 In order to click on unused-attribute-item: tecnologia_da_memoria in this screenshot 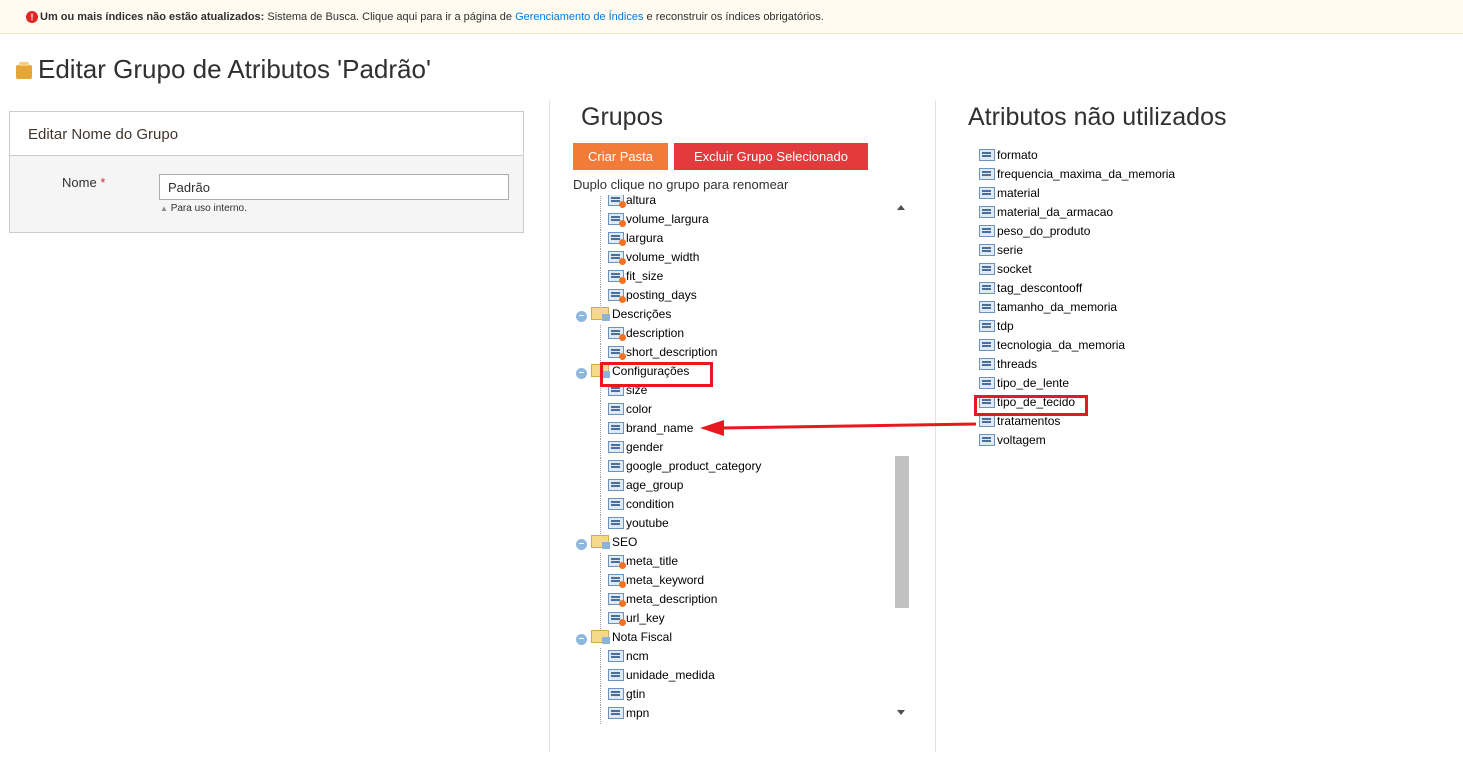, I will do `click(1052, 346)`.